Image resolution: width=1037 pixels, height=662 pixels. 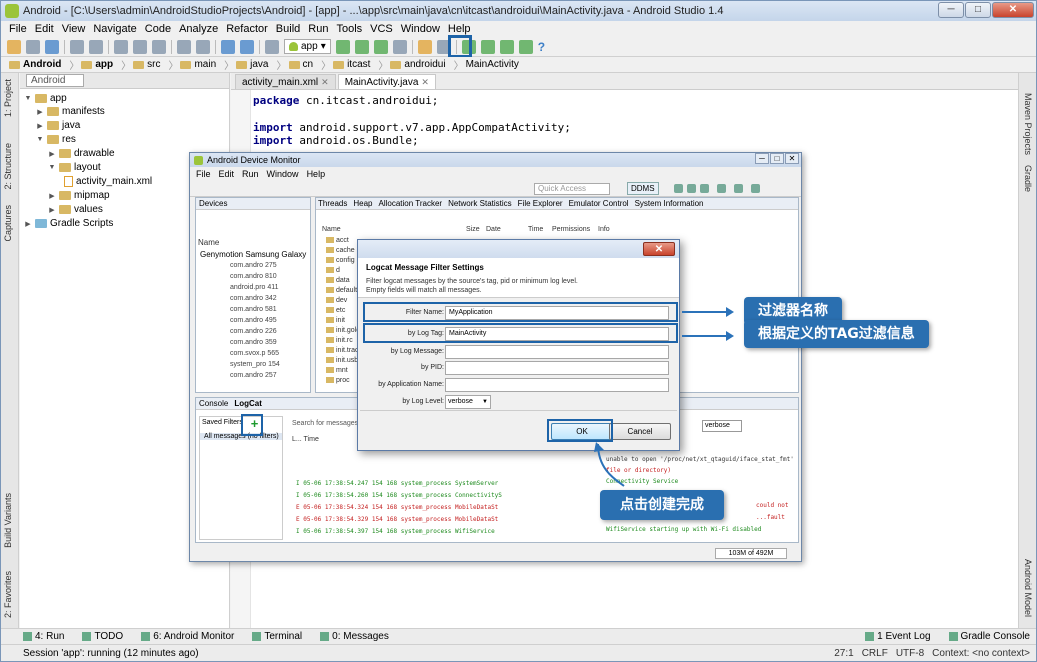 I want to click on menu-view: View, so click(x=74, y=29).